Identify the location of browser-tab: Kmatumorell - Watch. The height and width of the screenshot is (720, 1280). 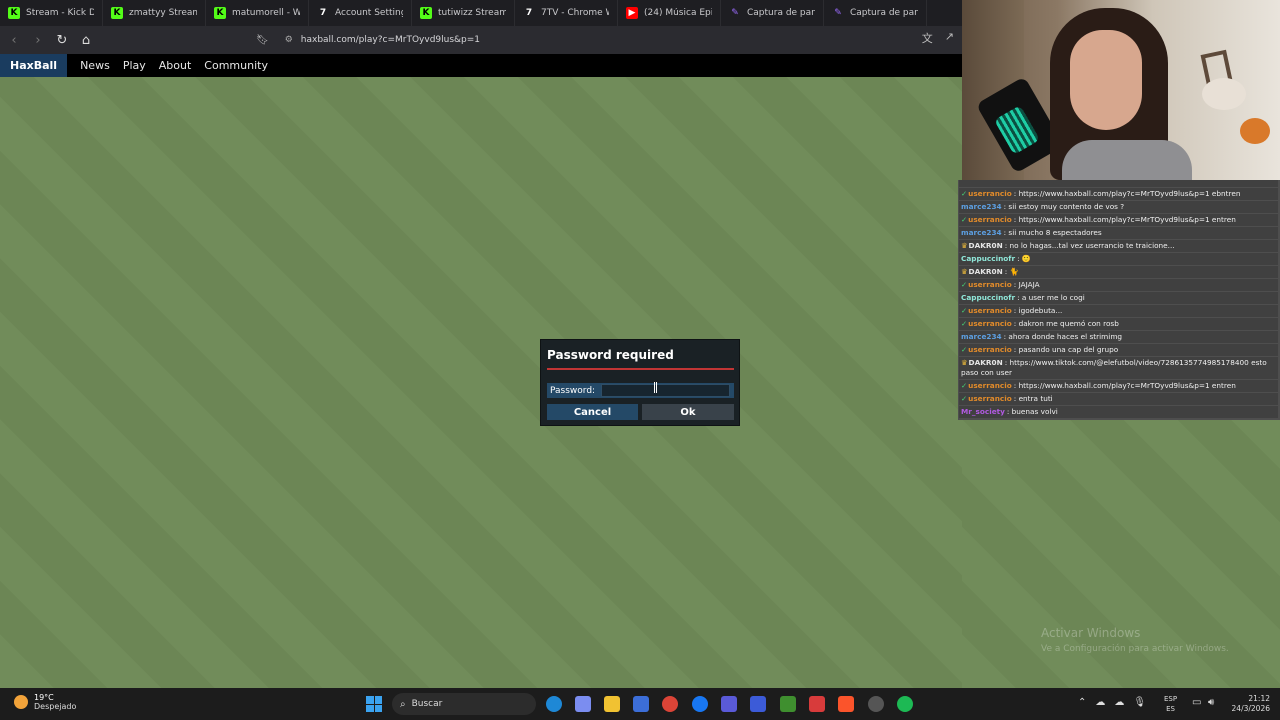
(257, 13).